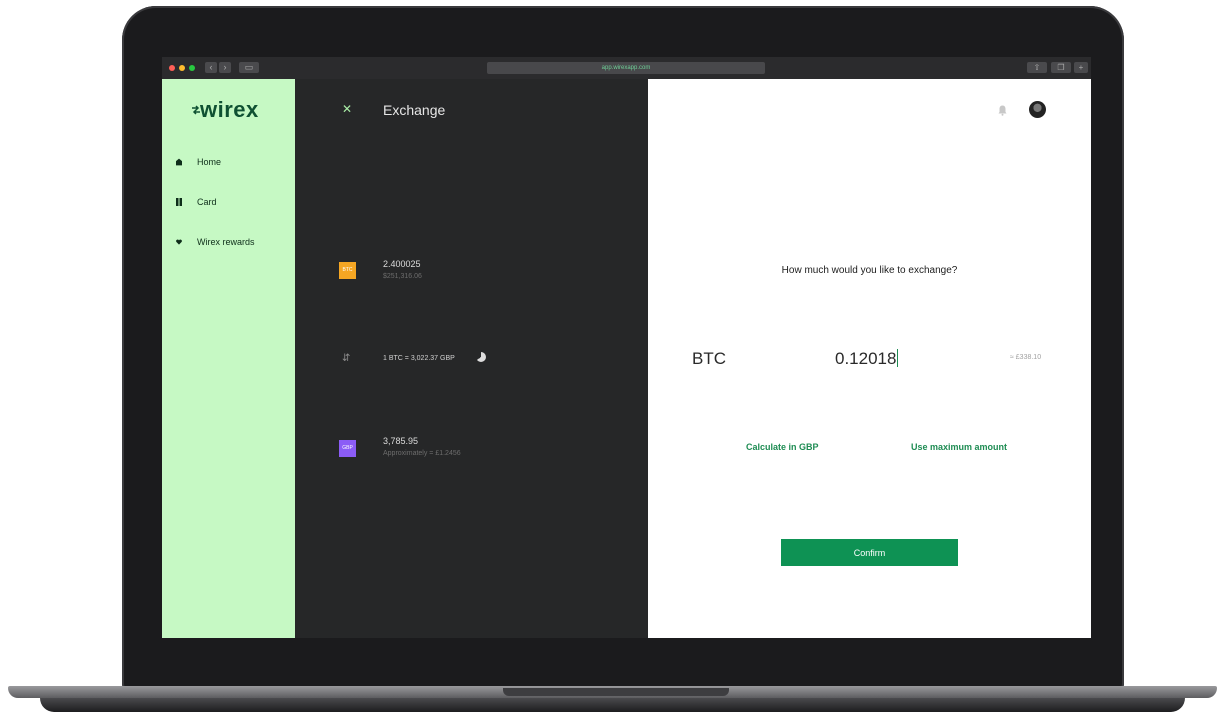 The width and height of the screenshot is (1225, 715). I want to click on share-icon: ⇧, so click(1037, 67).